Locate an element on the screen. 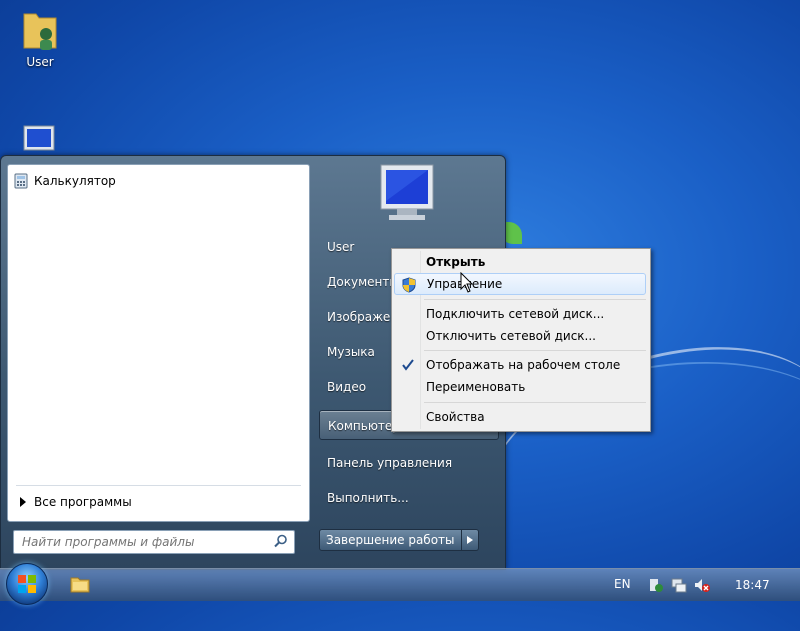 This screenshot has width=800, height=631. all-programs-label: Все программы is located at coordinates (83, 502).